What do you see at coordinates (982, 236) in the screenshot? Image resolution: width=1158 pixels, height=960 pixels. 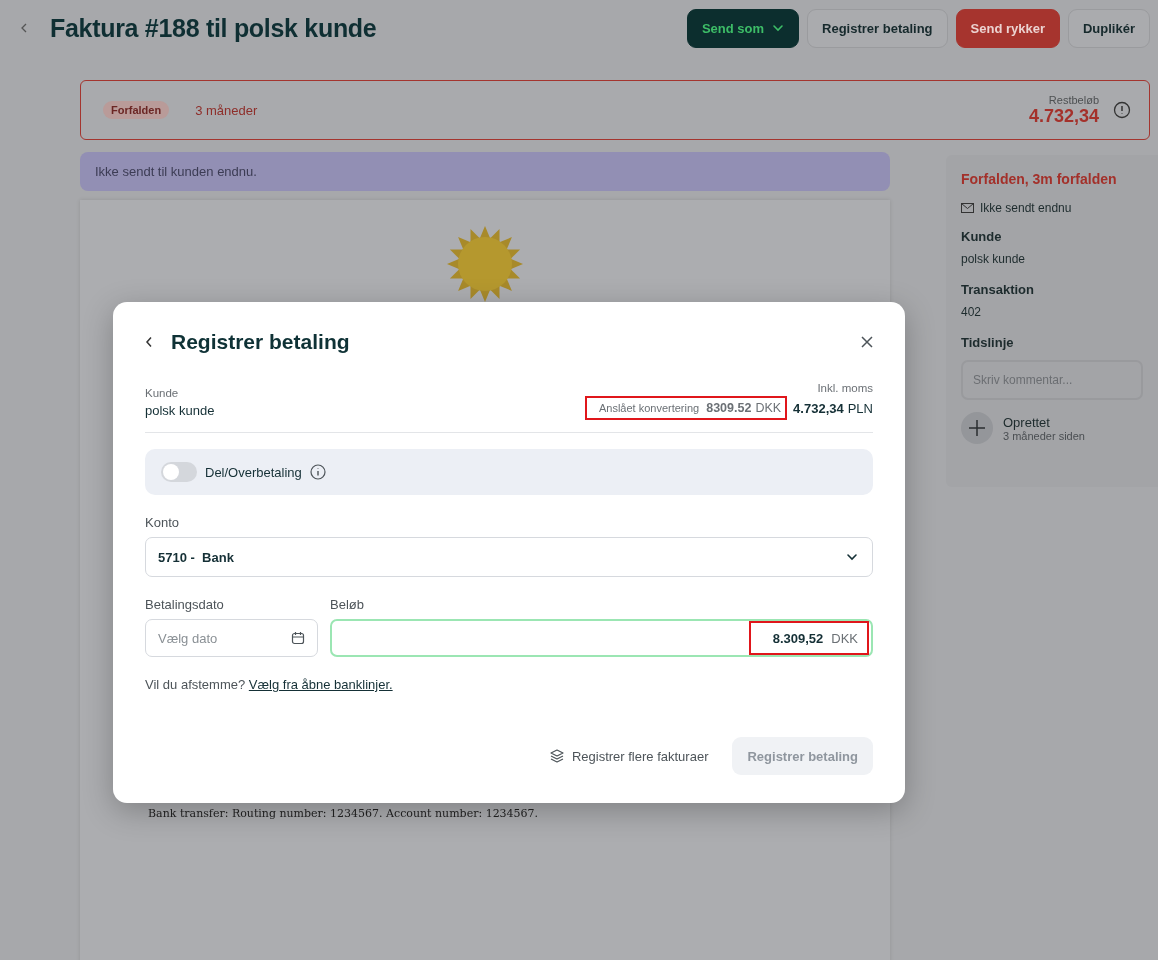 I see `section-heading: Kunde` at bounding box center [982, 236].